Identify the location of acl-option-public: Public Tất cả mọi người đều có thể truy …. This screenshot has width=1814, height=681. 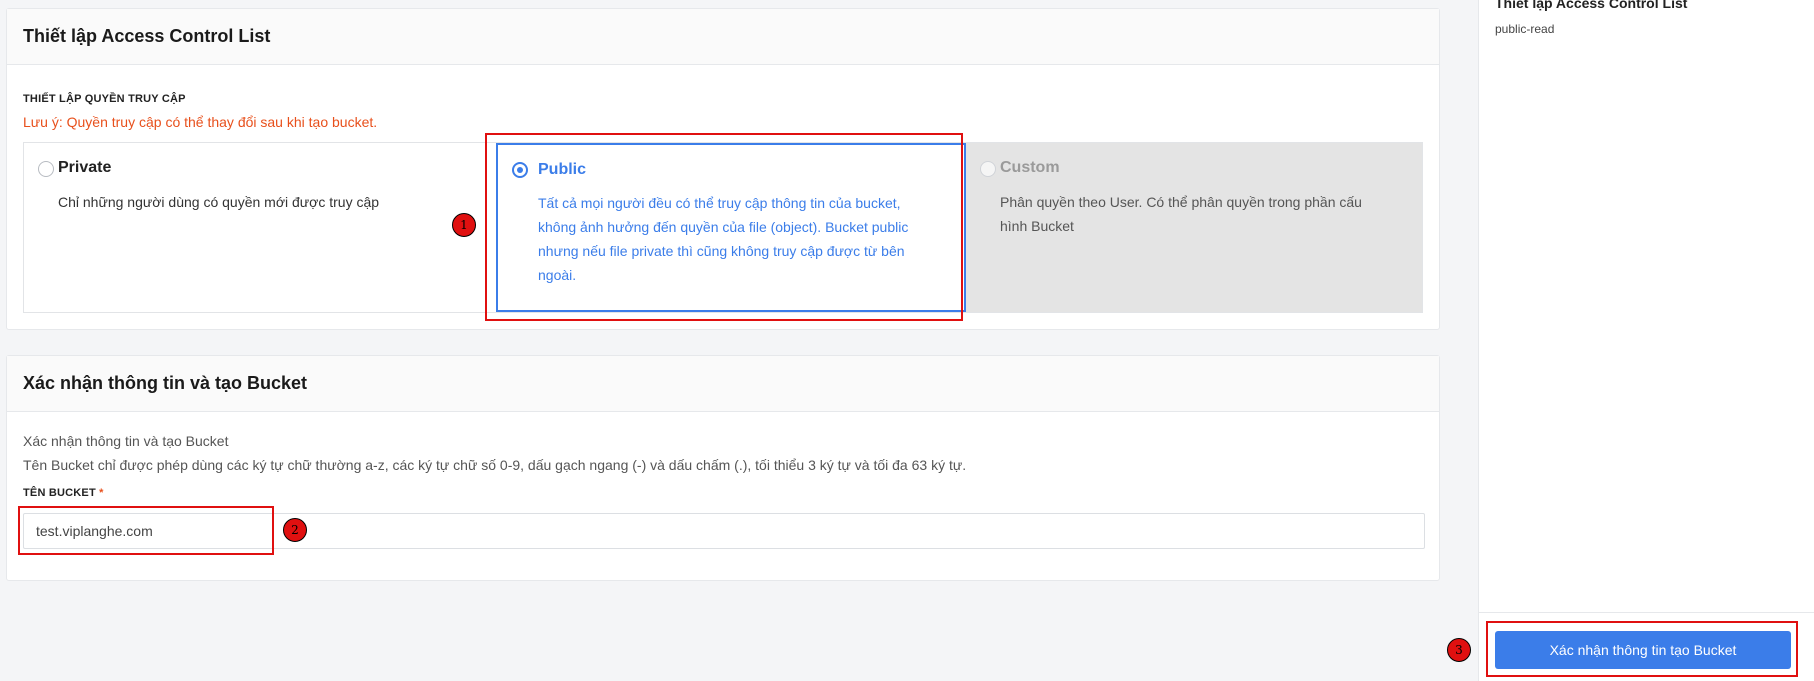
(731, 227).